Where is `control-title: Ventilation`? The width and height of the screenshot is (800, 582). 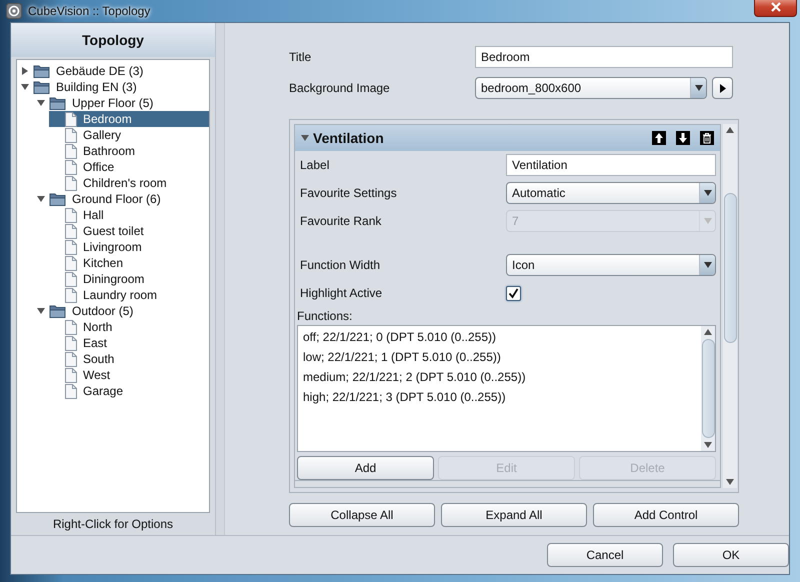
control-title: Ventilation is located at coordinates (348, 138).